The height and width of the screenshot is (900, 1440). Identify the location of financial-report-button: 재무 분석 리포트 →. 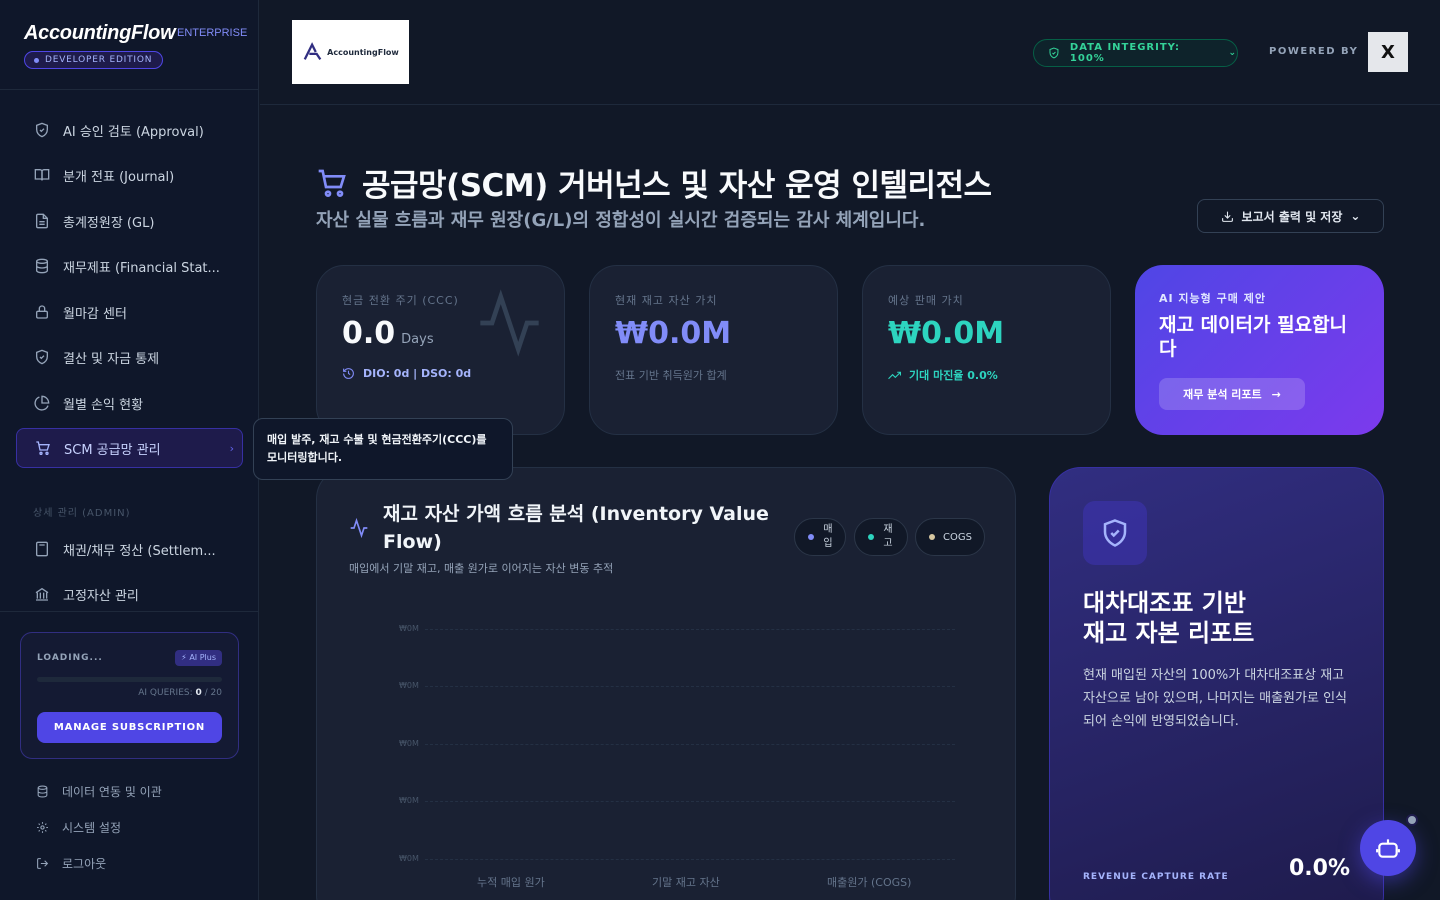
(1232, 394).